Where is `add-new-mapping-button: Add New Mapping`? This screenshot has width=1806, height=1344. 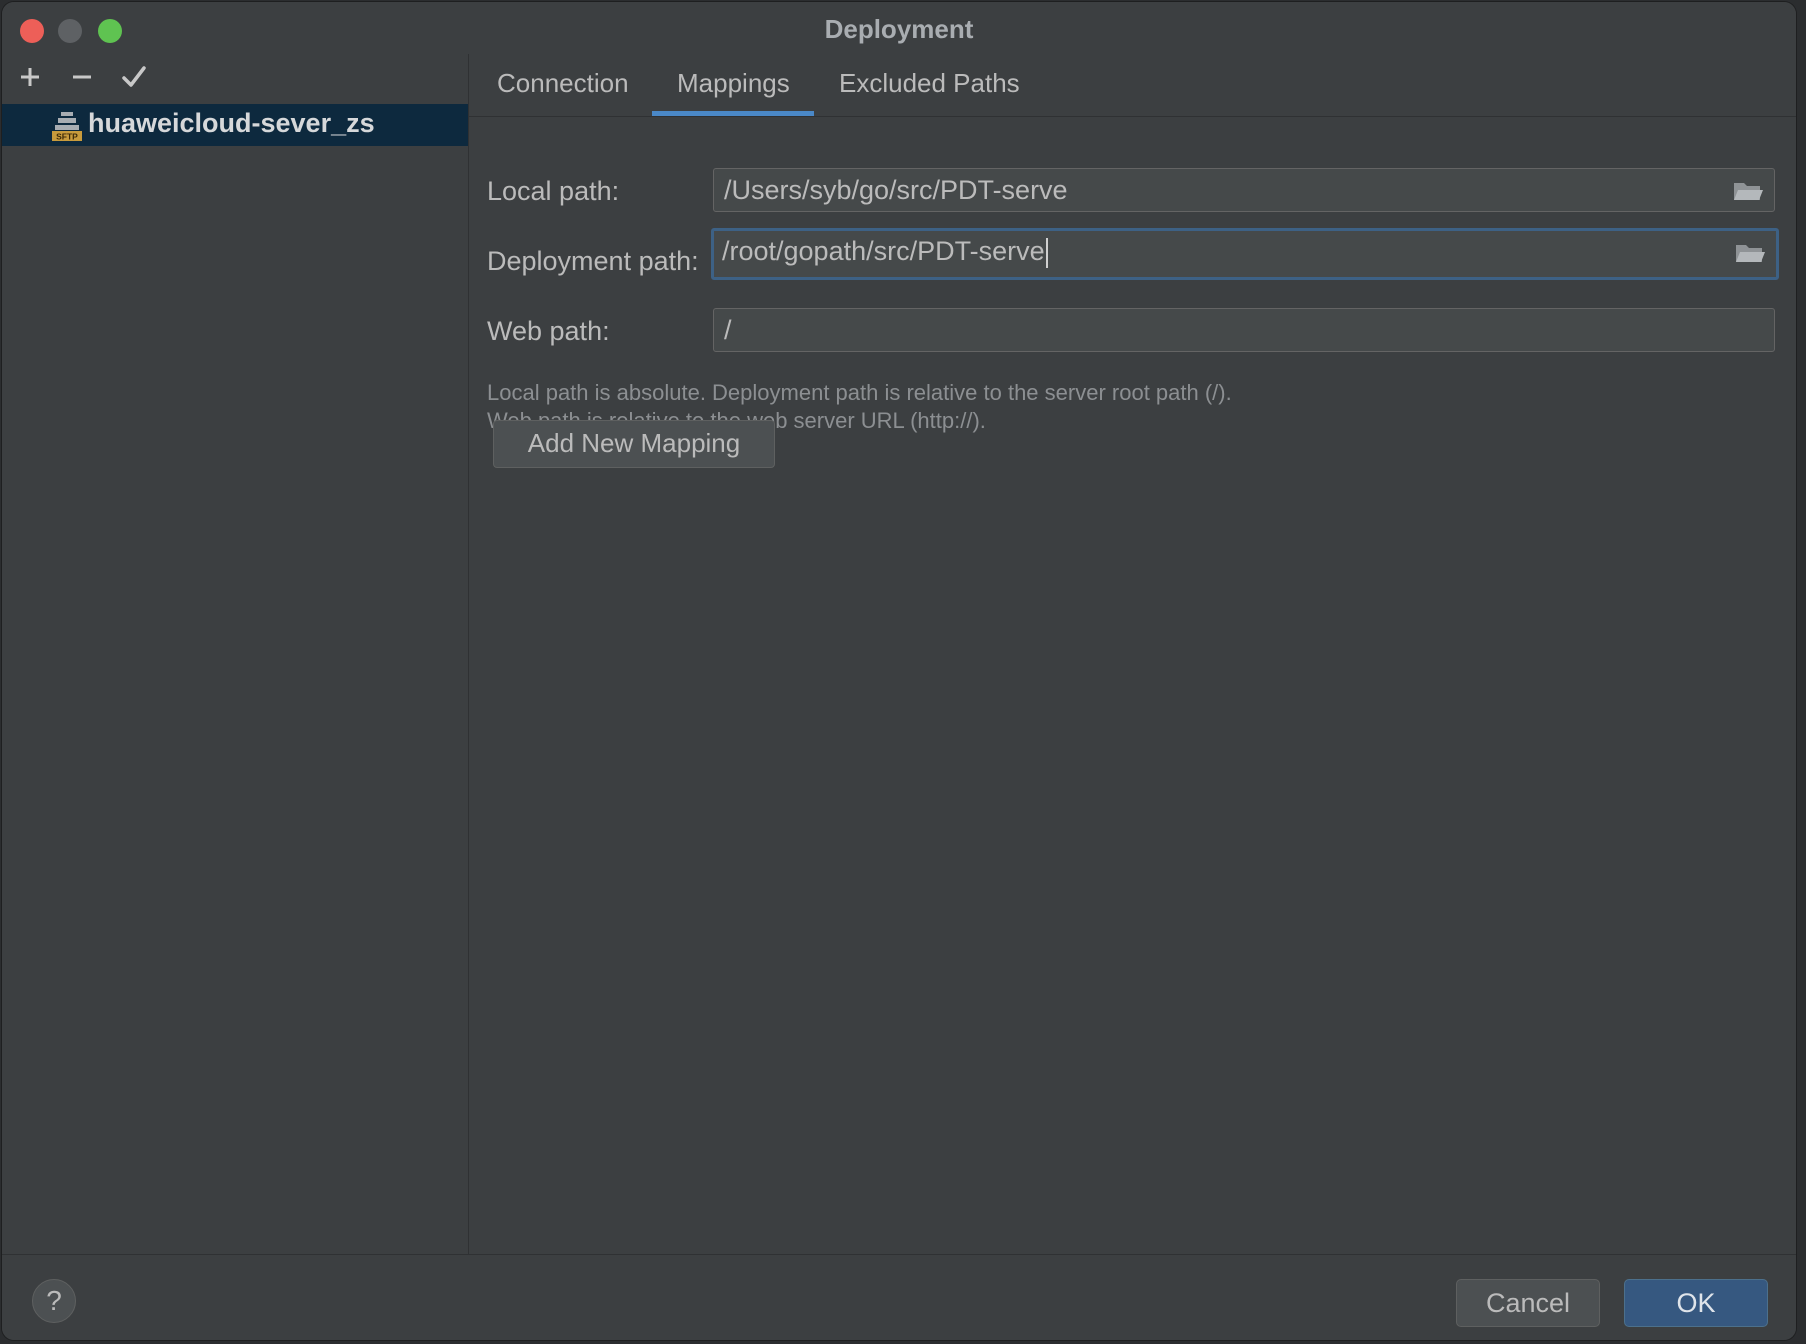 add-new-mapping-button: Add New Mapping is located at coordinates (634, 444).